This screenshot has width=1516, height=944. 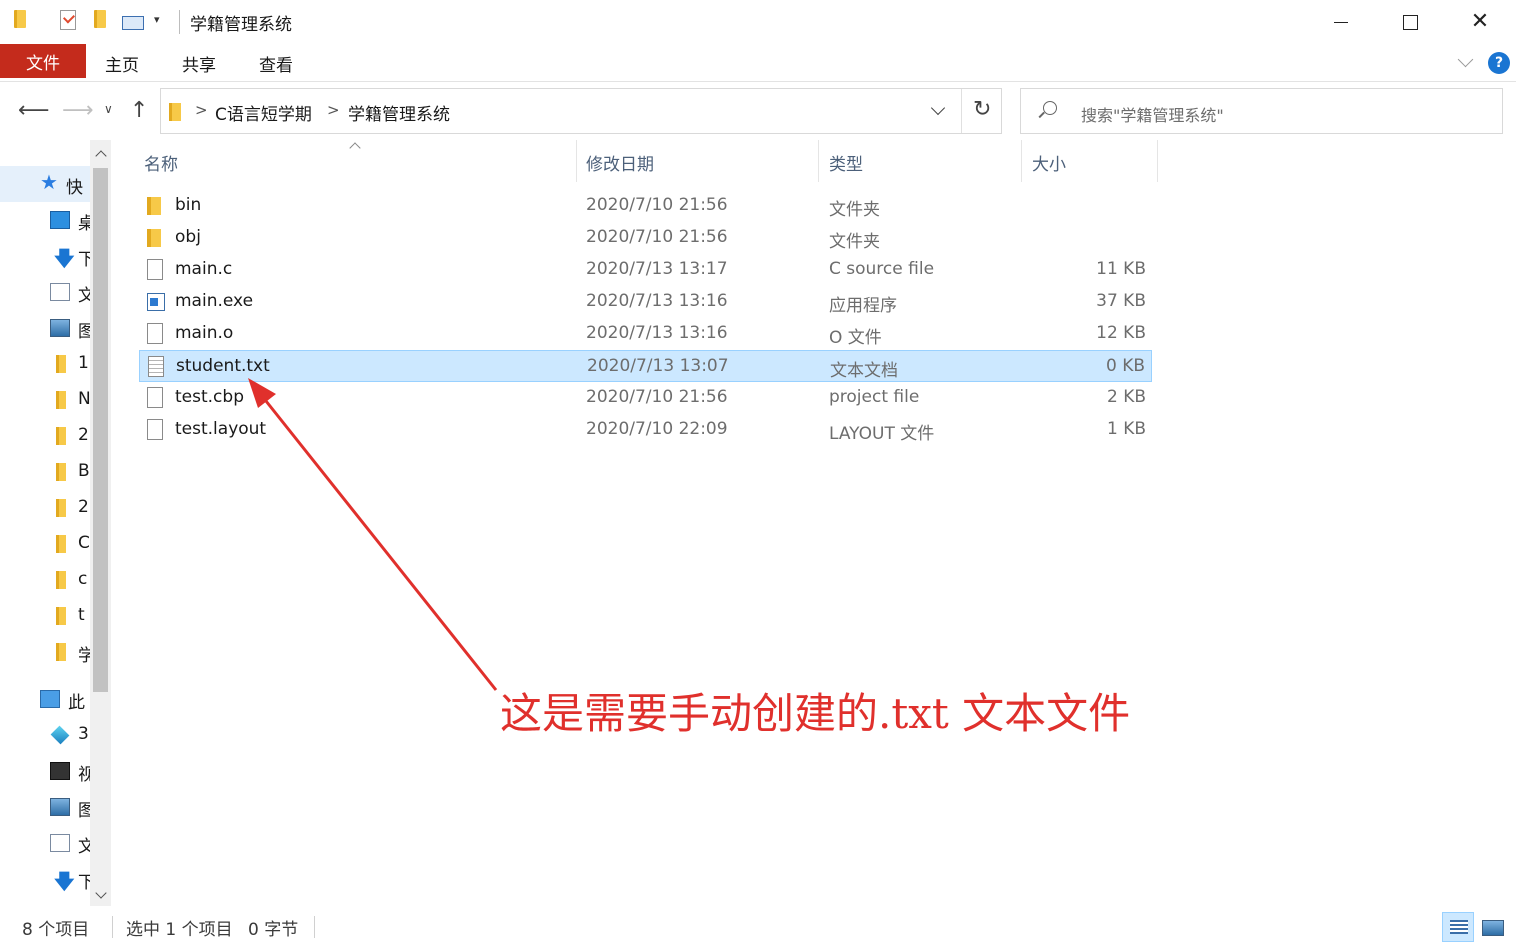 I want to click on nav-item-folder: 学, so click(x=72, y=653).